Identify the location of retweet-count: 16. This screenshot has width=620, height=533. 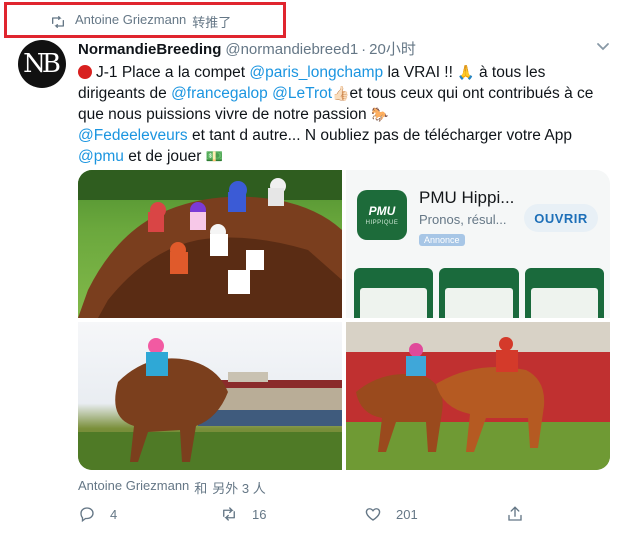
(259, 514).